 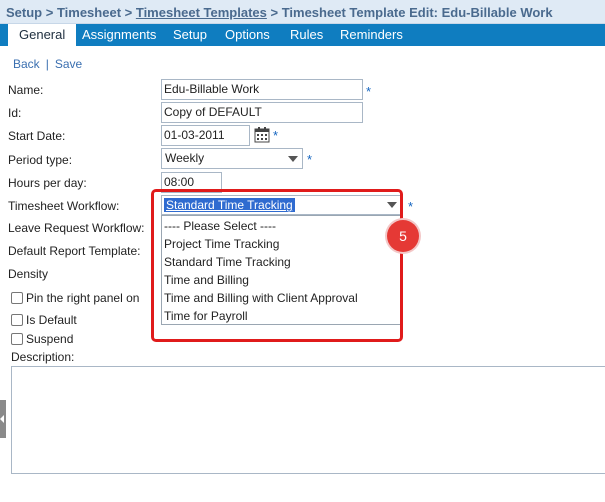 I want to click on is-default-checkbox, so click(x=17, y=320).